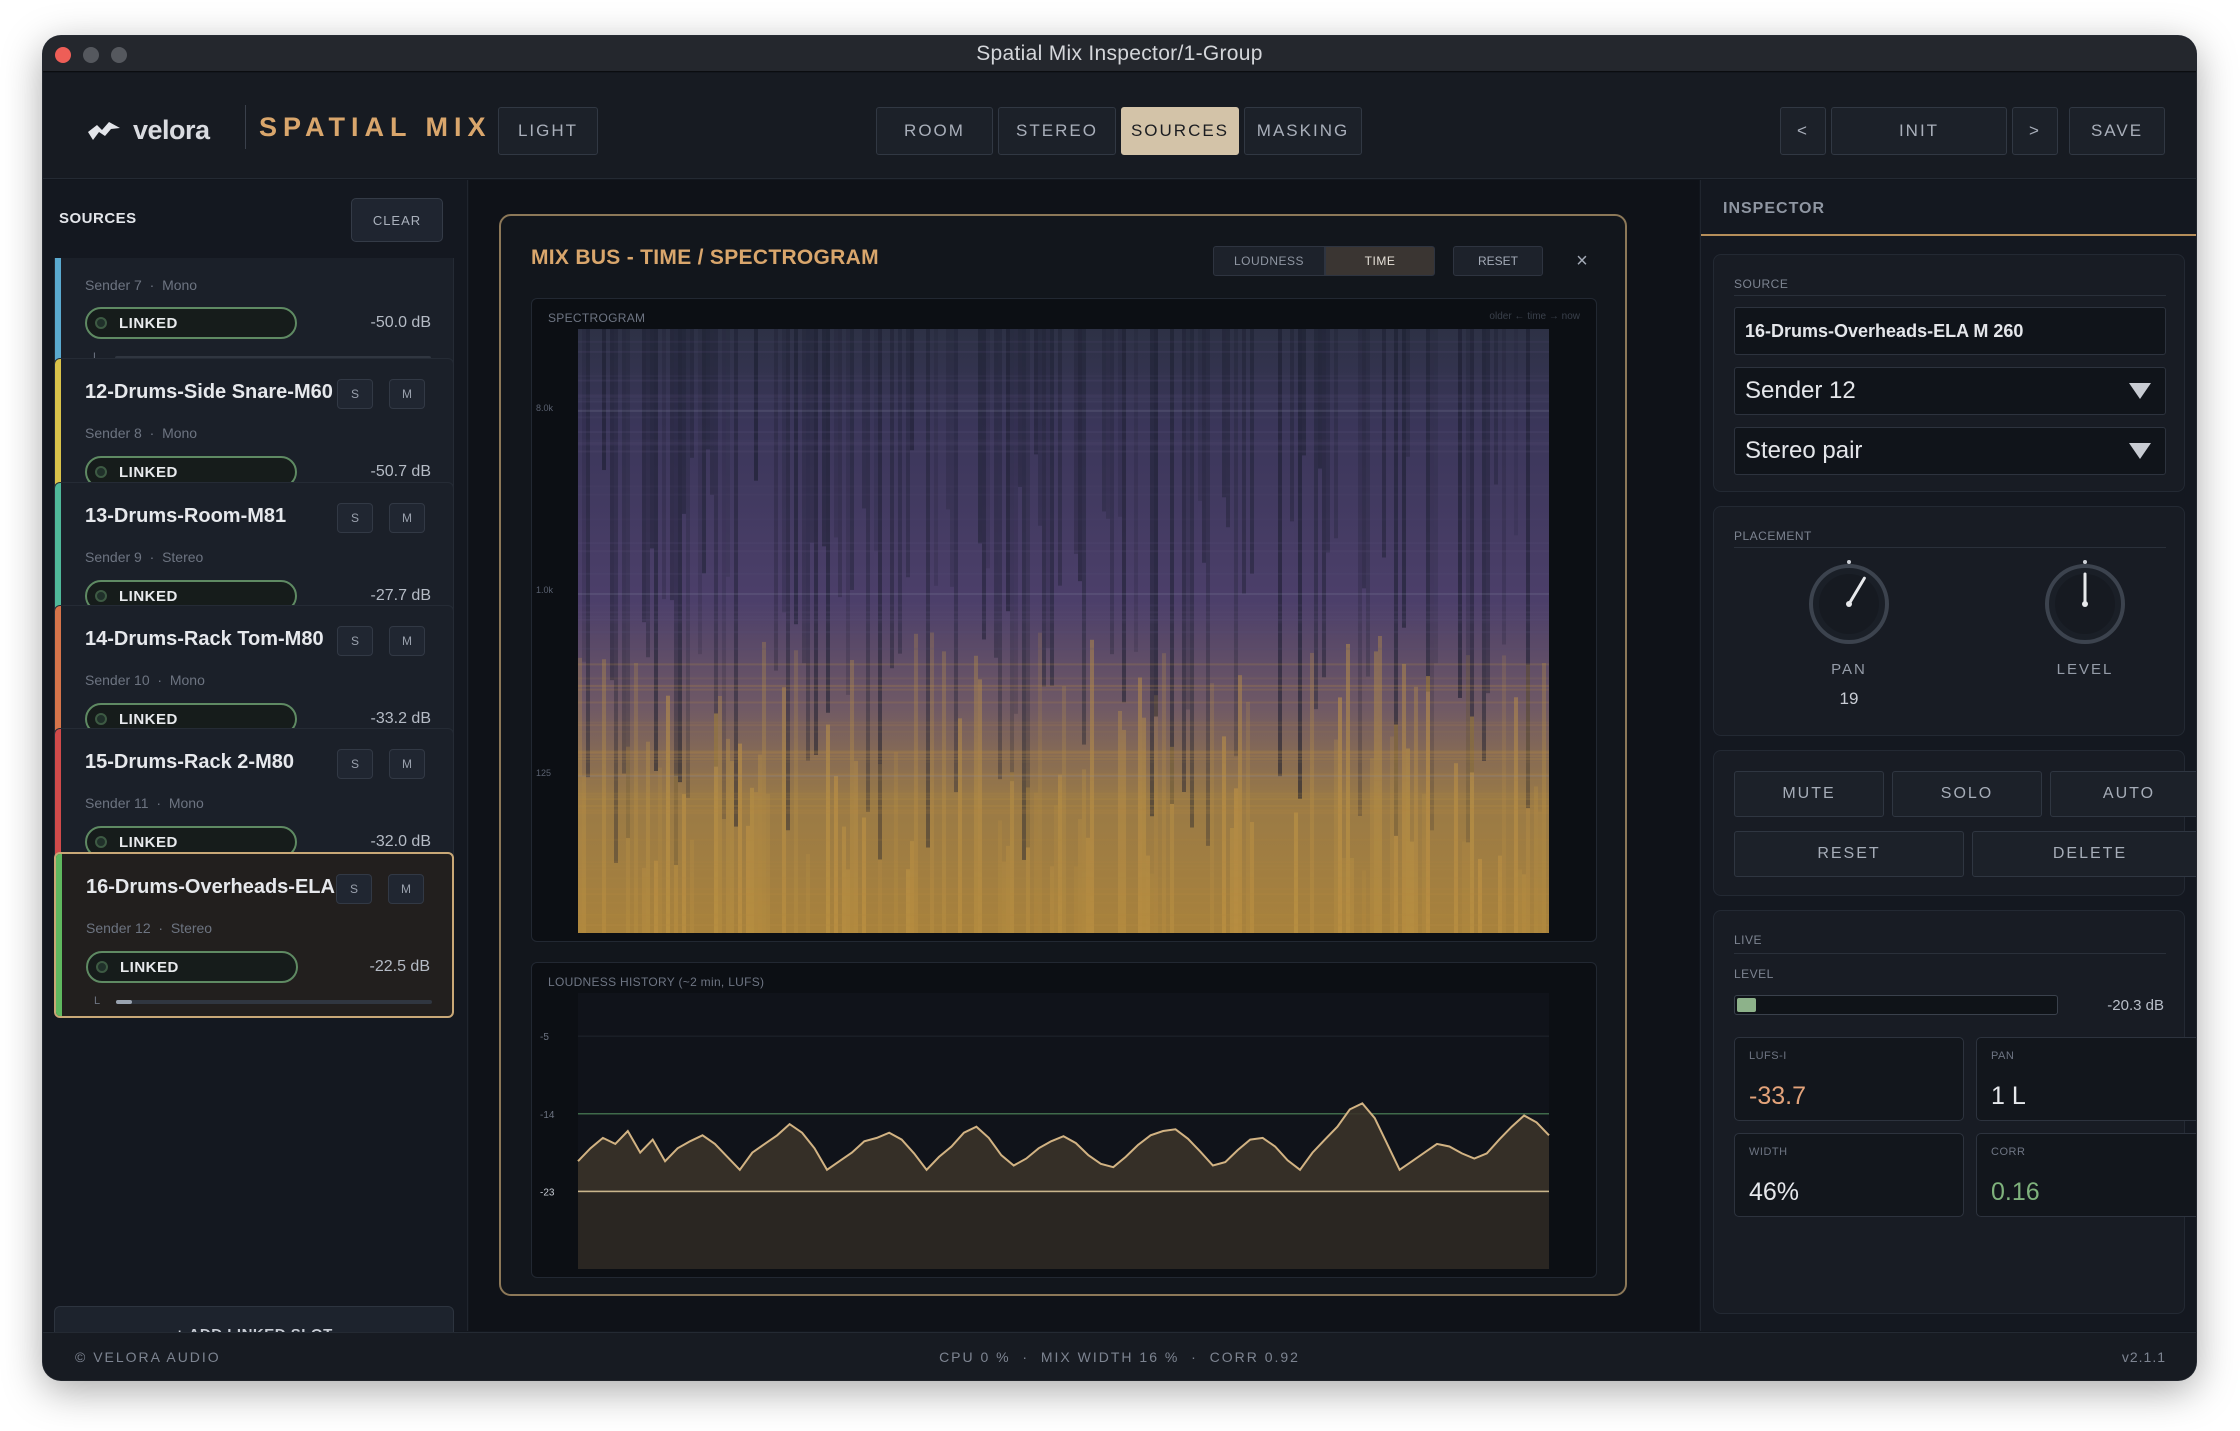 This screenshot has height=1431, width=2240. I want to click on mix-width-status: MIX WIDTH 16 %, so click(1110, 1357).